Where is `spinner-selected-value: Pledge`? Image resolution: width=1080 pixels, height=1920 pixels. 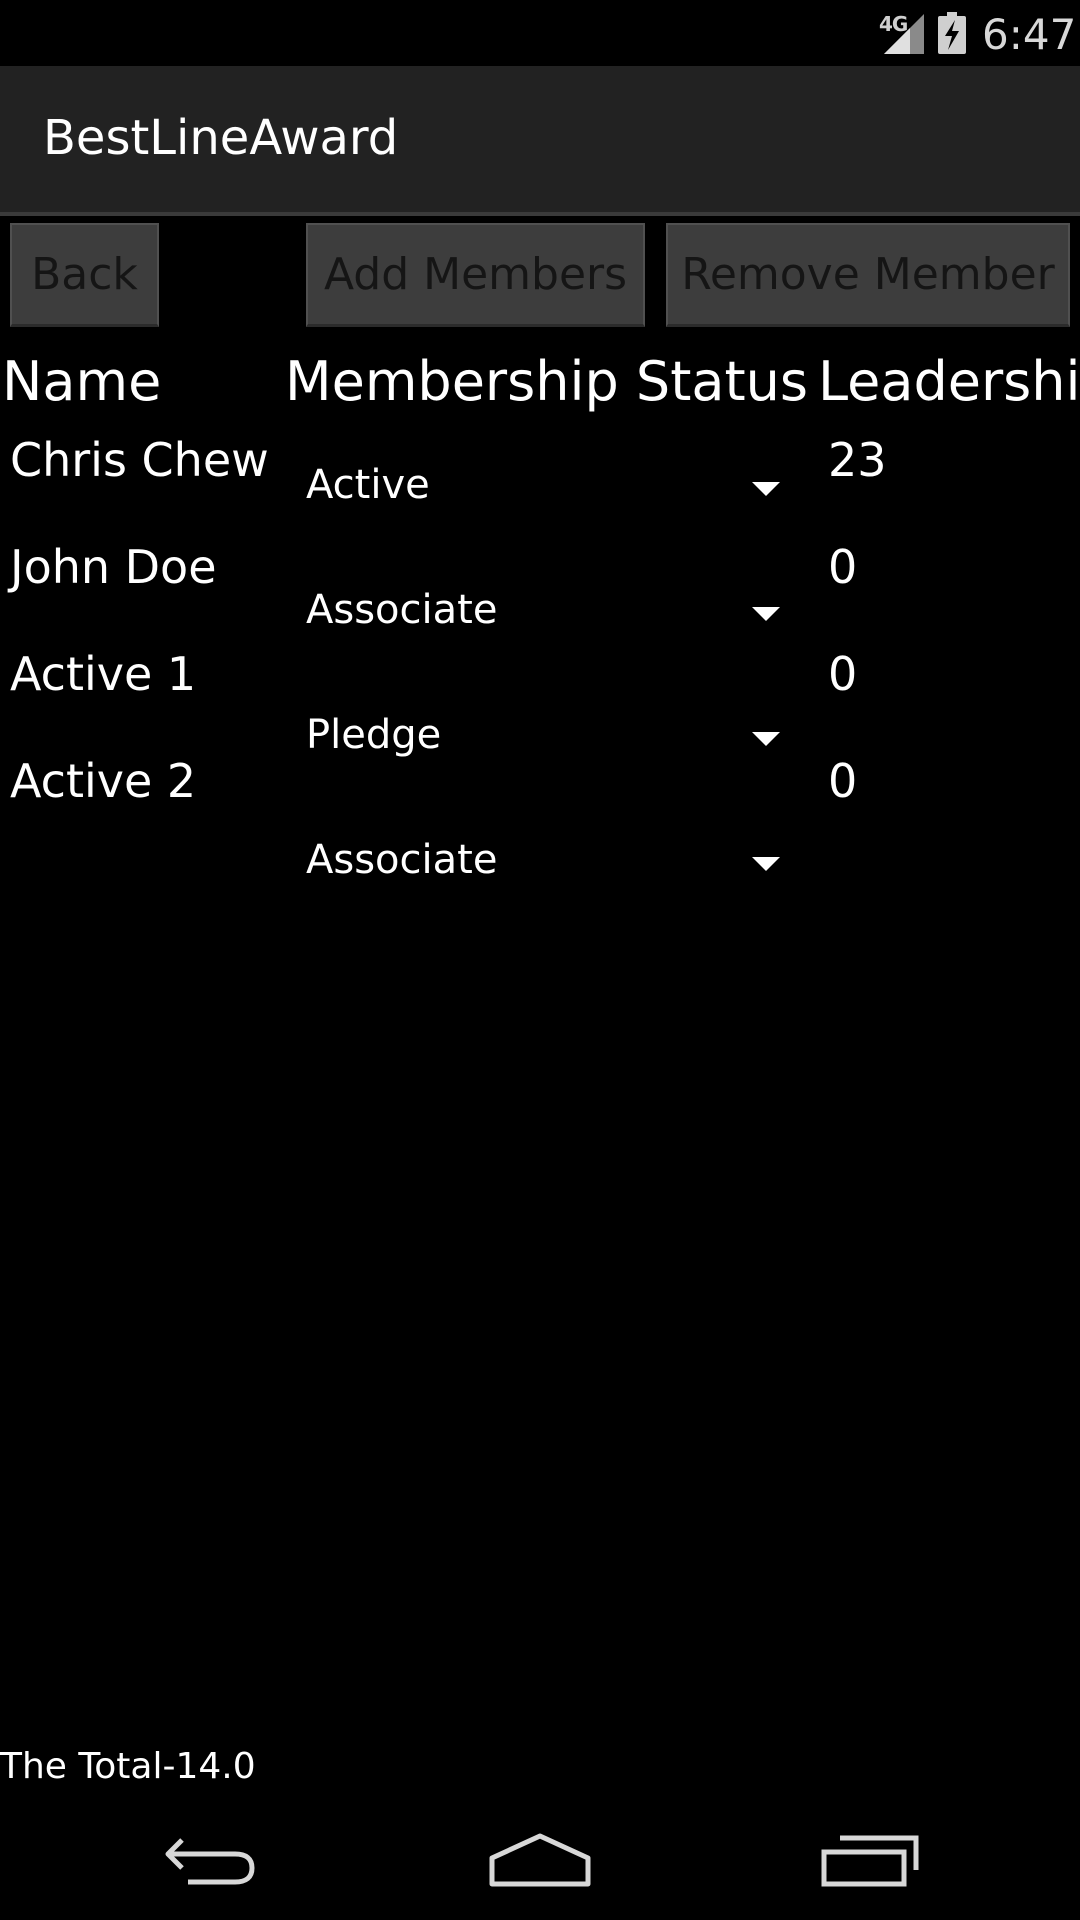 spinner-selected-value: Pledge is located at coordinates (374, 735).